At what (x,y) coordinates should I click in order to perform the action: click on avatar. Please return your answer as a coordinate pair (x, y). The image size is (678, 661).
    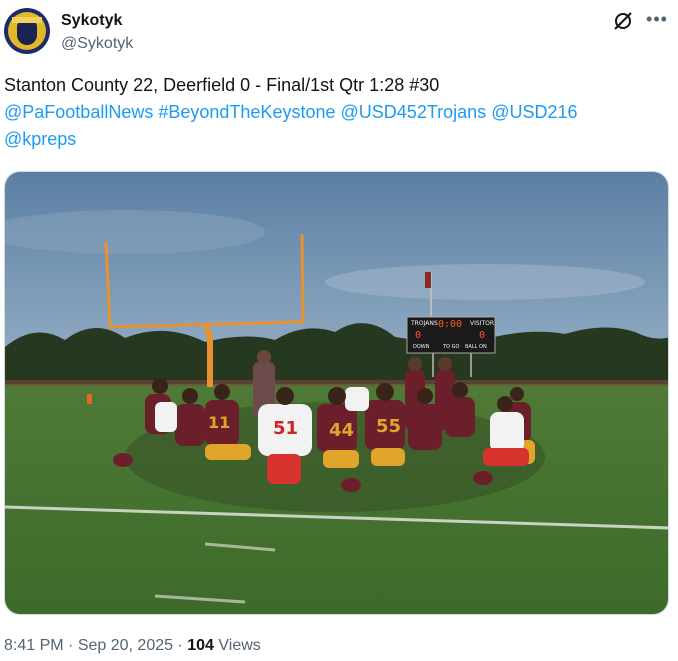
    Looking at the image, I should click on (27, 31).